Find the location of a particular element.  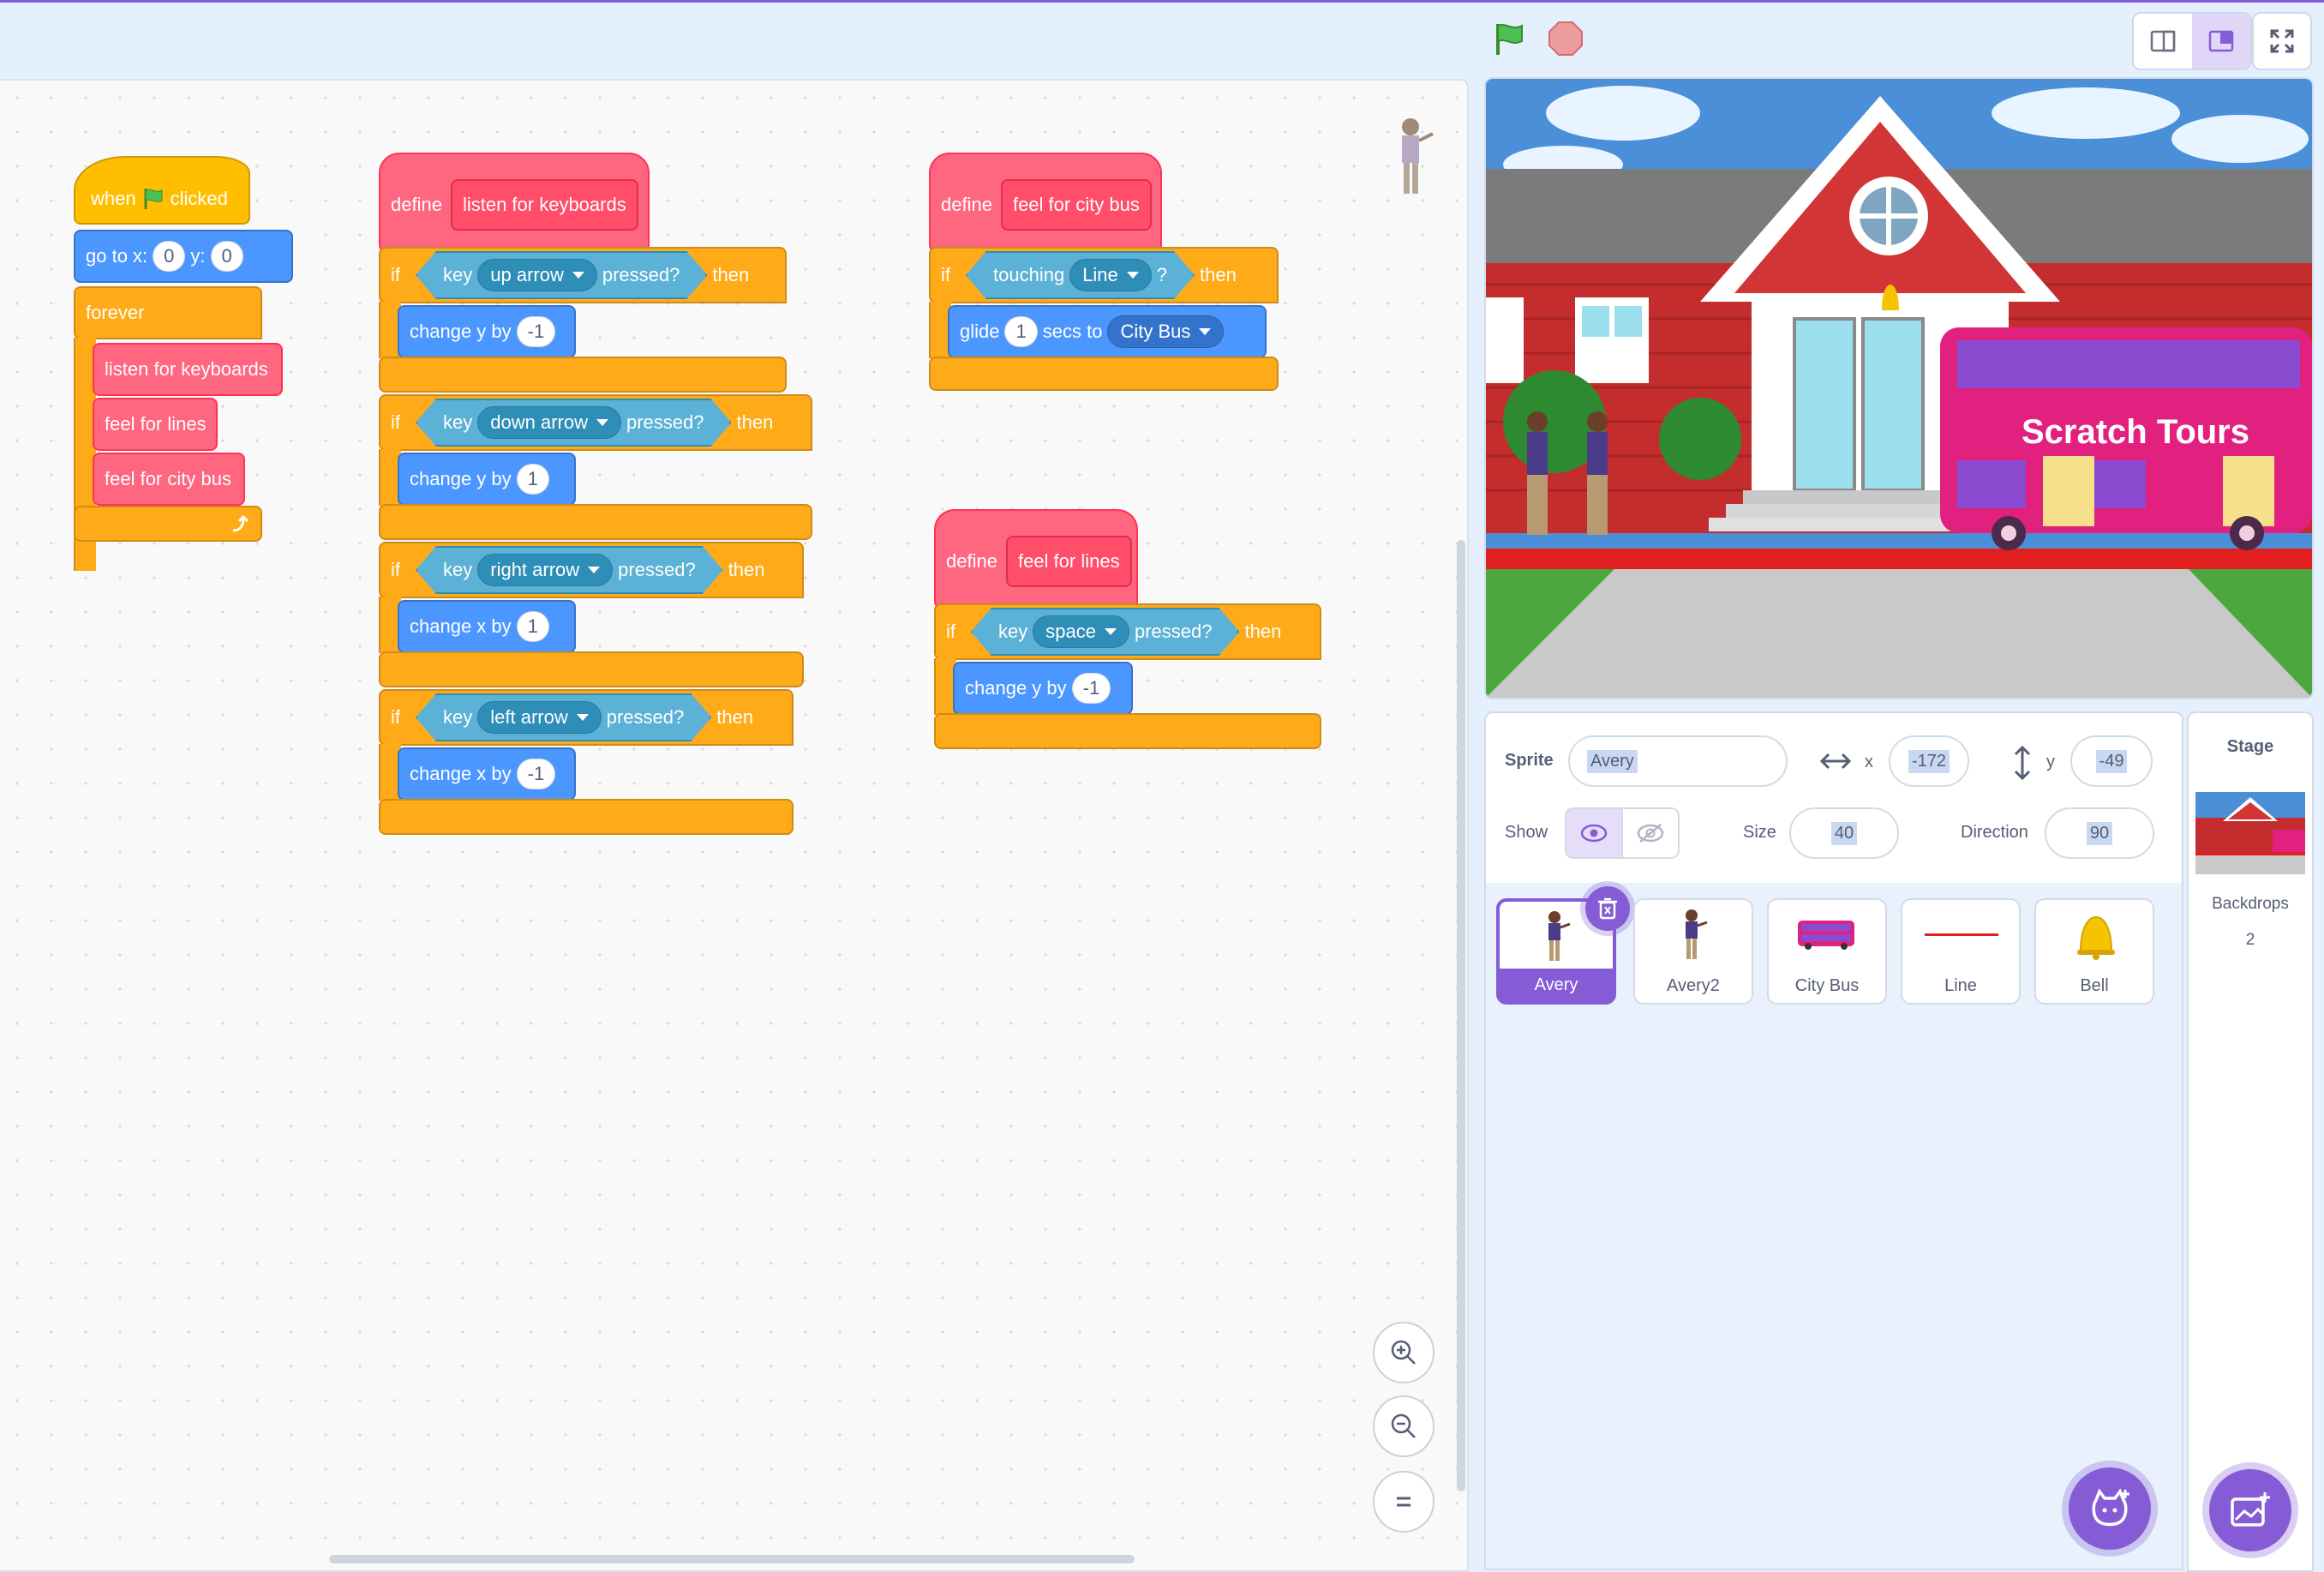

key-value: right arrow is located at coordinates (535, 569).